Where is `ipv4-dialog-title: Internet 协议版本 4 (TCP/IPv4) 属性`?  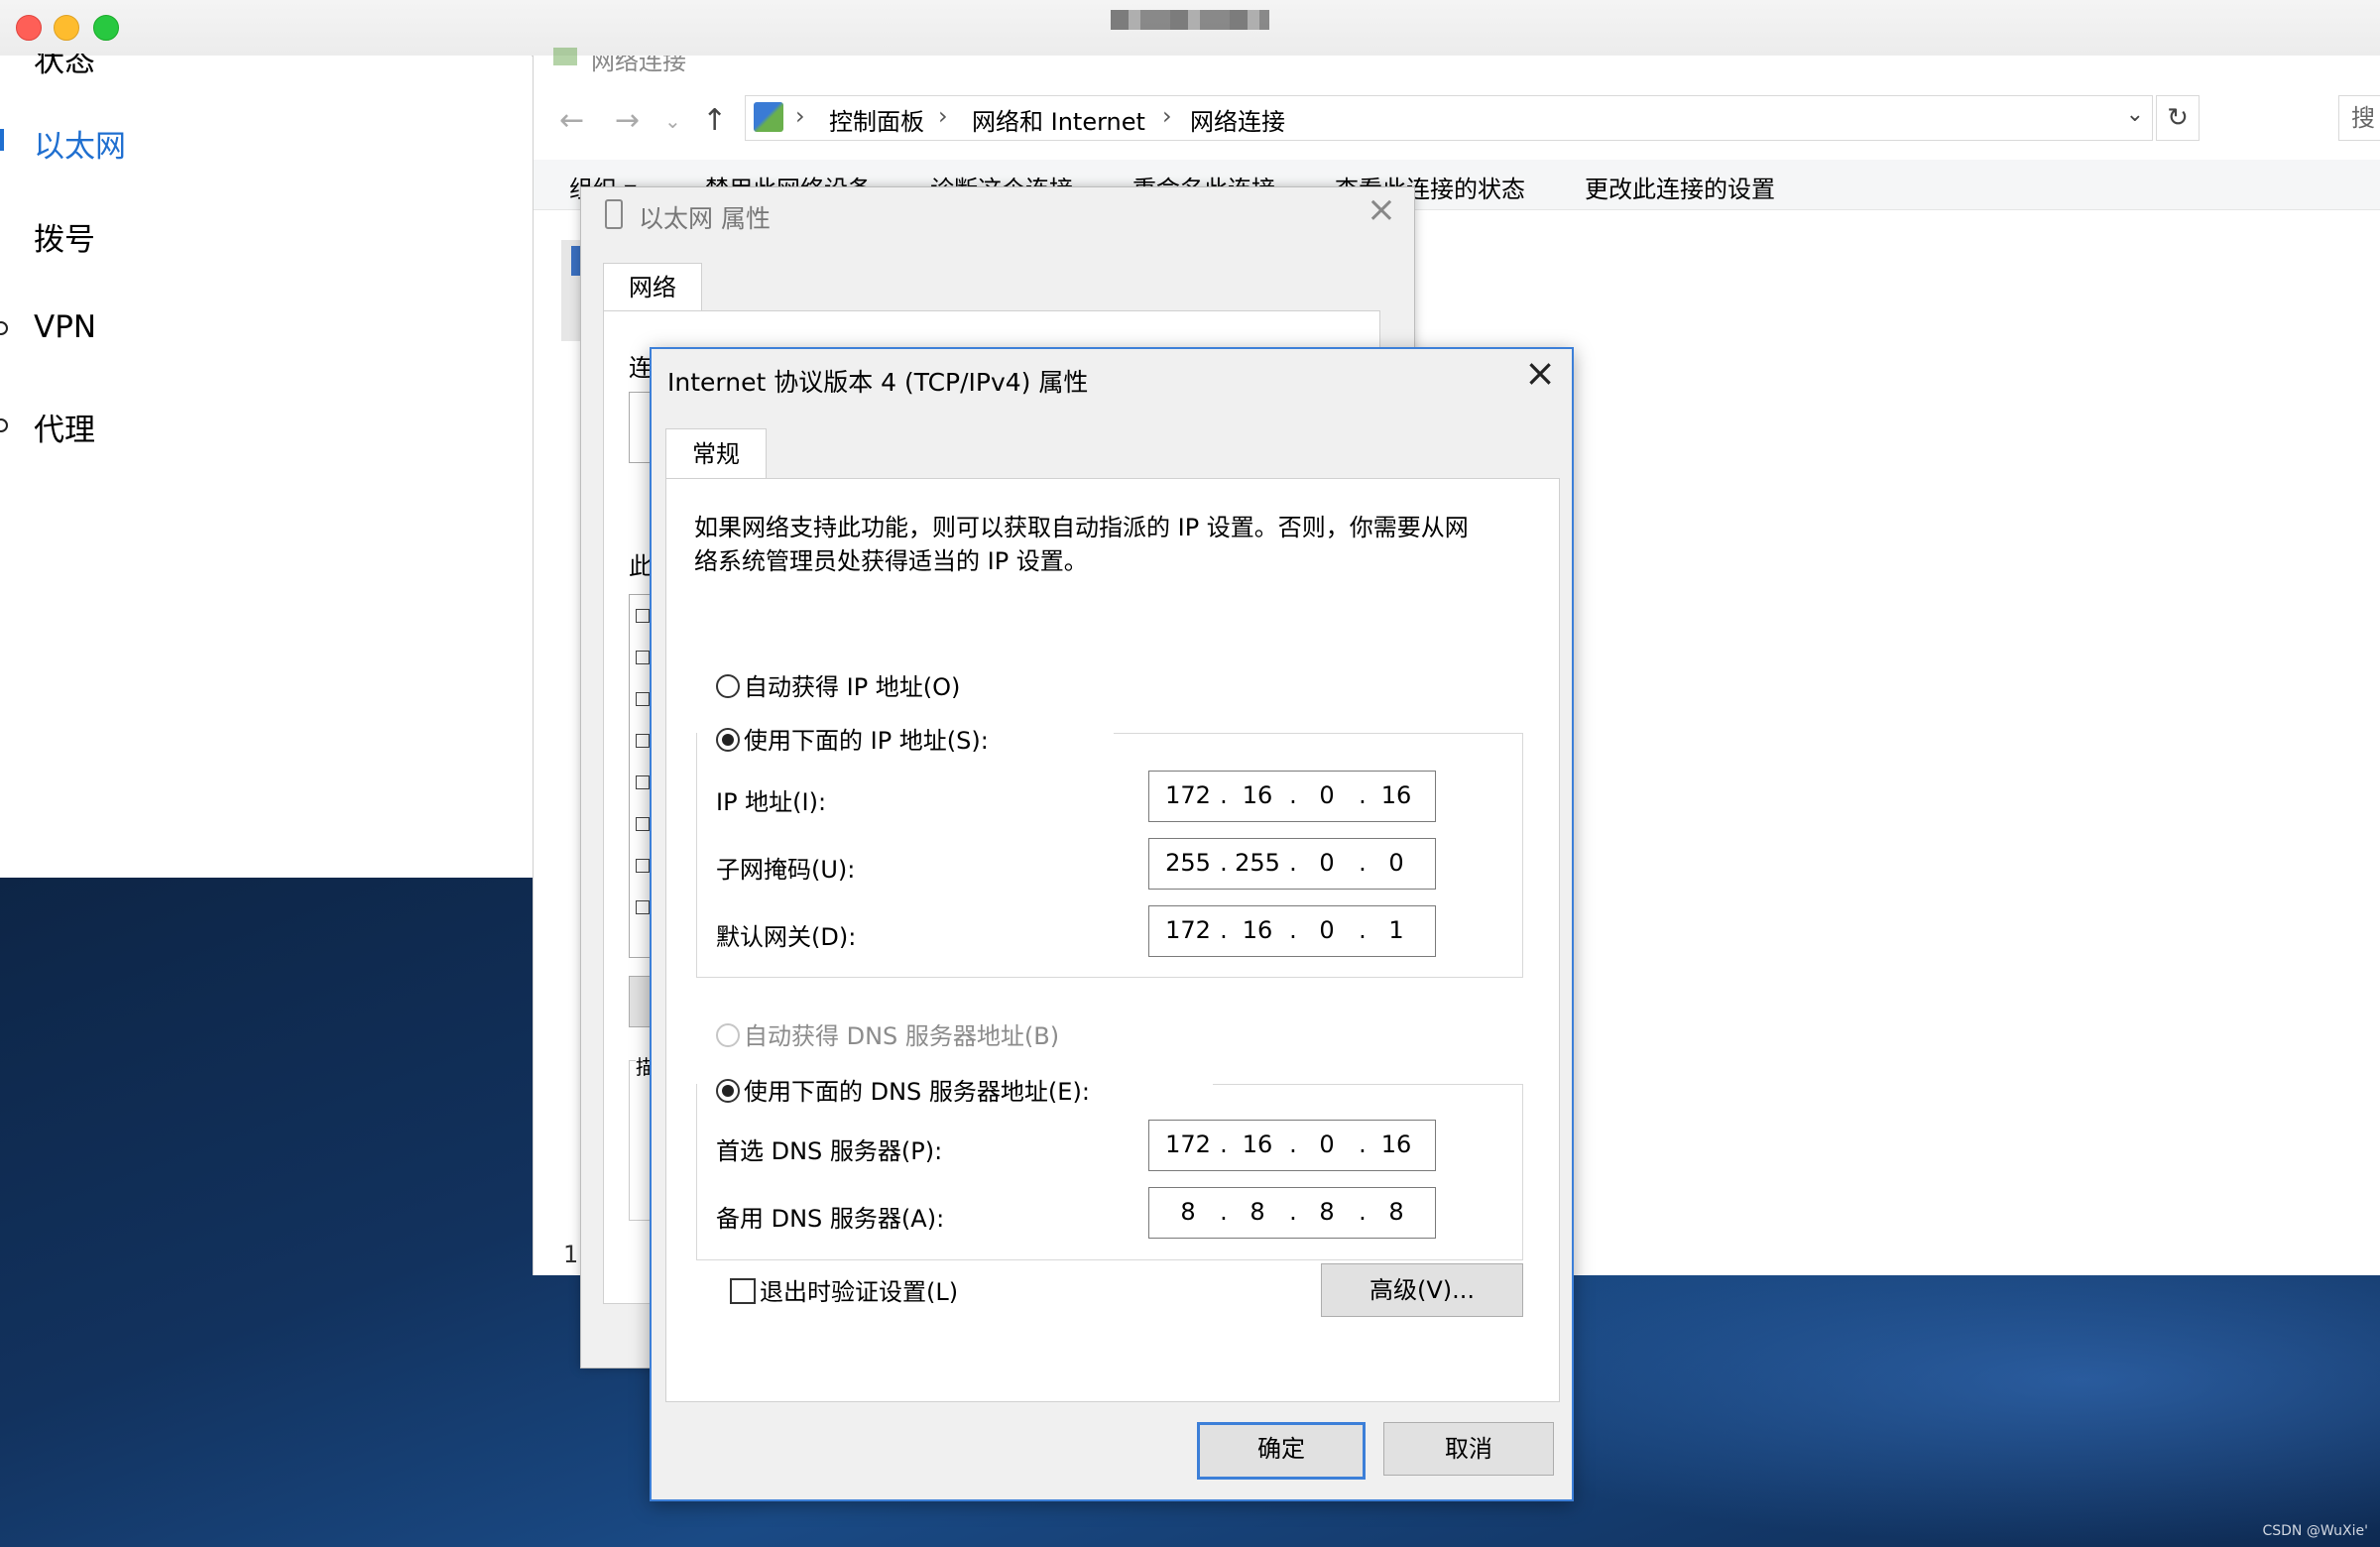 ipv4-dialog-title: Internet 协议版本 4 (TCP/IPv4) 属性 is located at coordinates (878, 382).